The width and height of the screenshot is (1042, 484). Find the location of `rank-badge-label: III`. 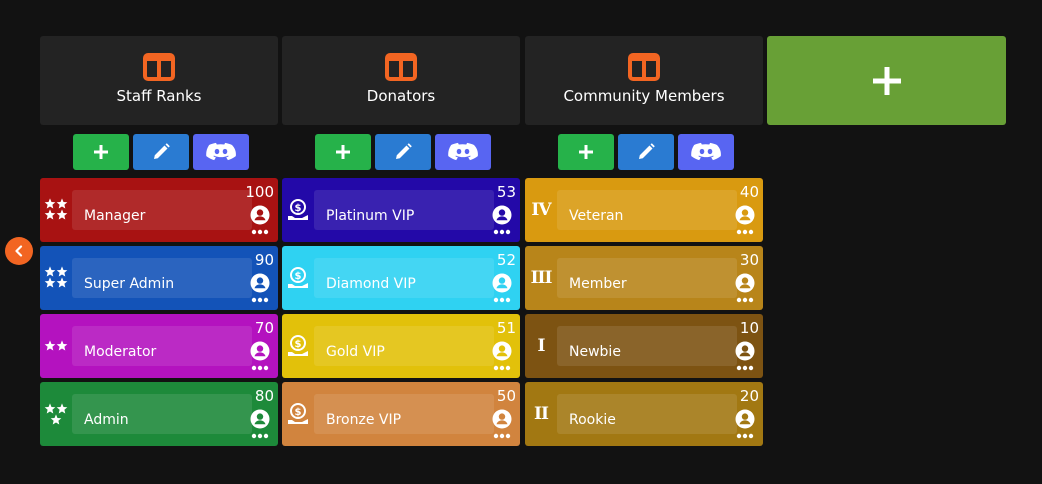

rank-badge-label: III is located at coordinates (541, 278).